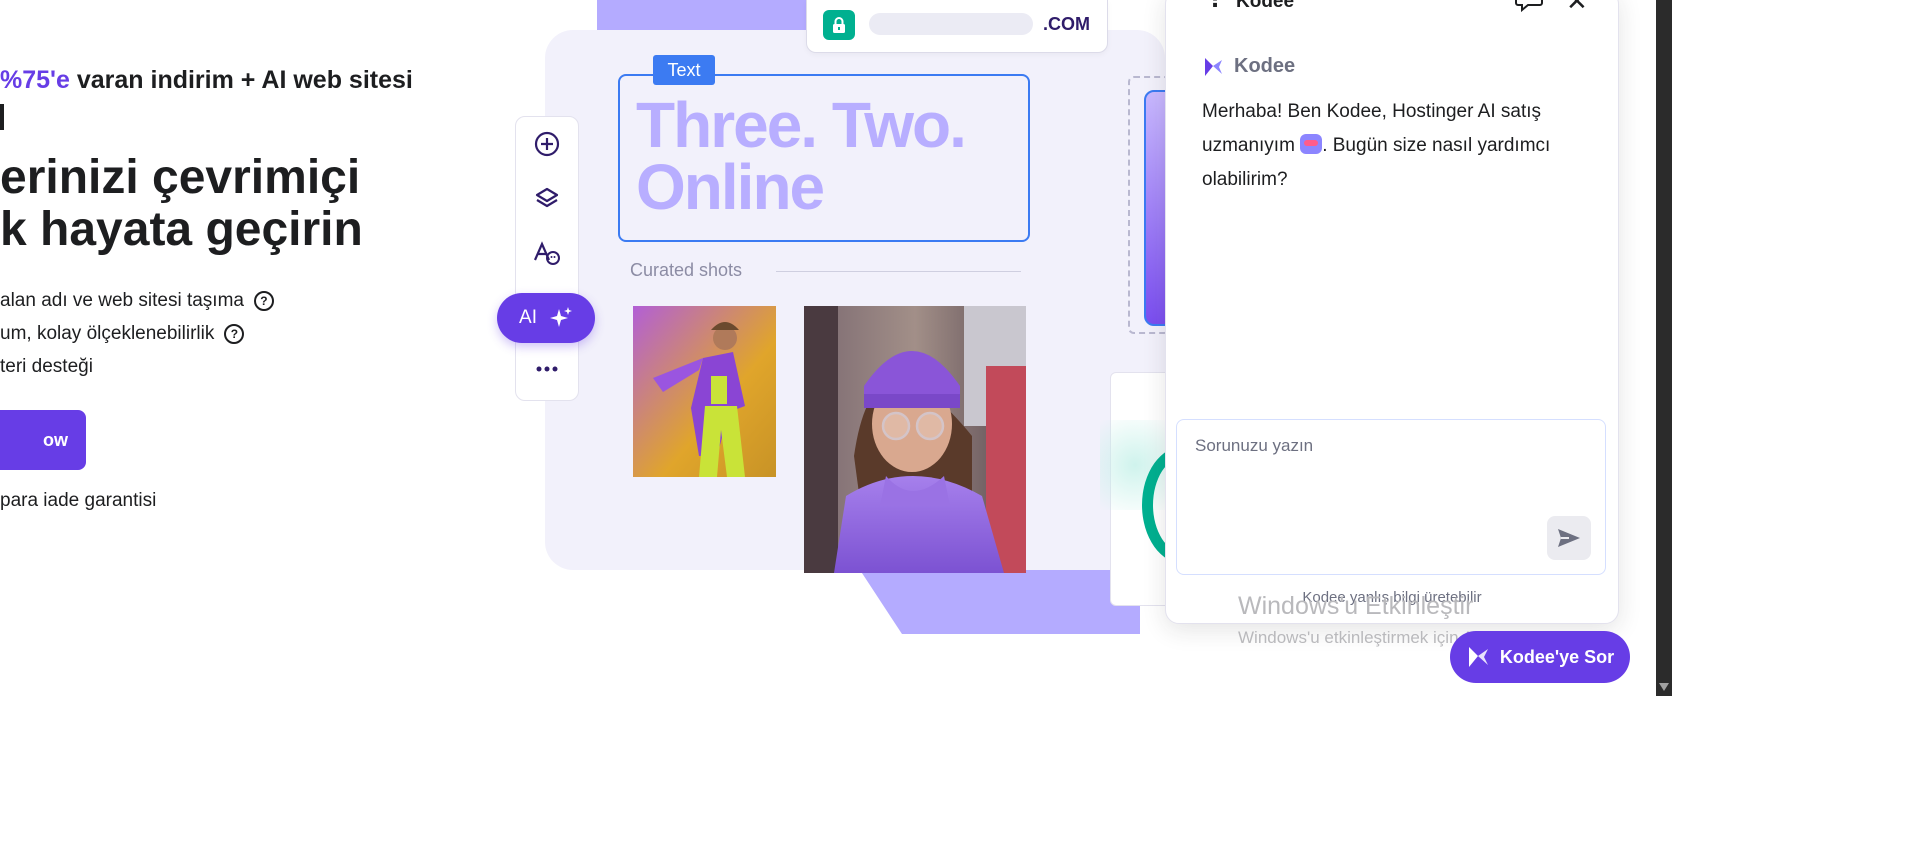 This screenshot has width=1917, height=861. Describe the element at coordinates (801, 125) in the screenshot. I see `sample-heading-line-1: Three. Two.` at that location.